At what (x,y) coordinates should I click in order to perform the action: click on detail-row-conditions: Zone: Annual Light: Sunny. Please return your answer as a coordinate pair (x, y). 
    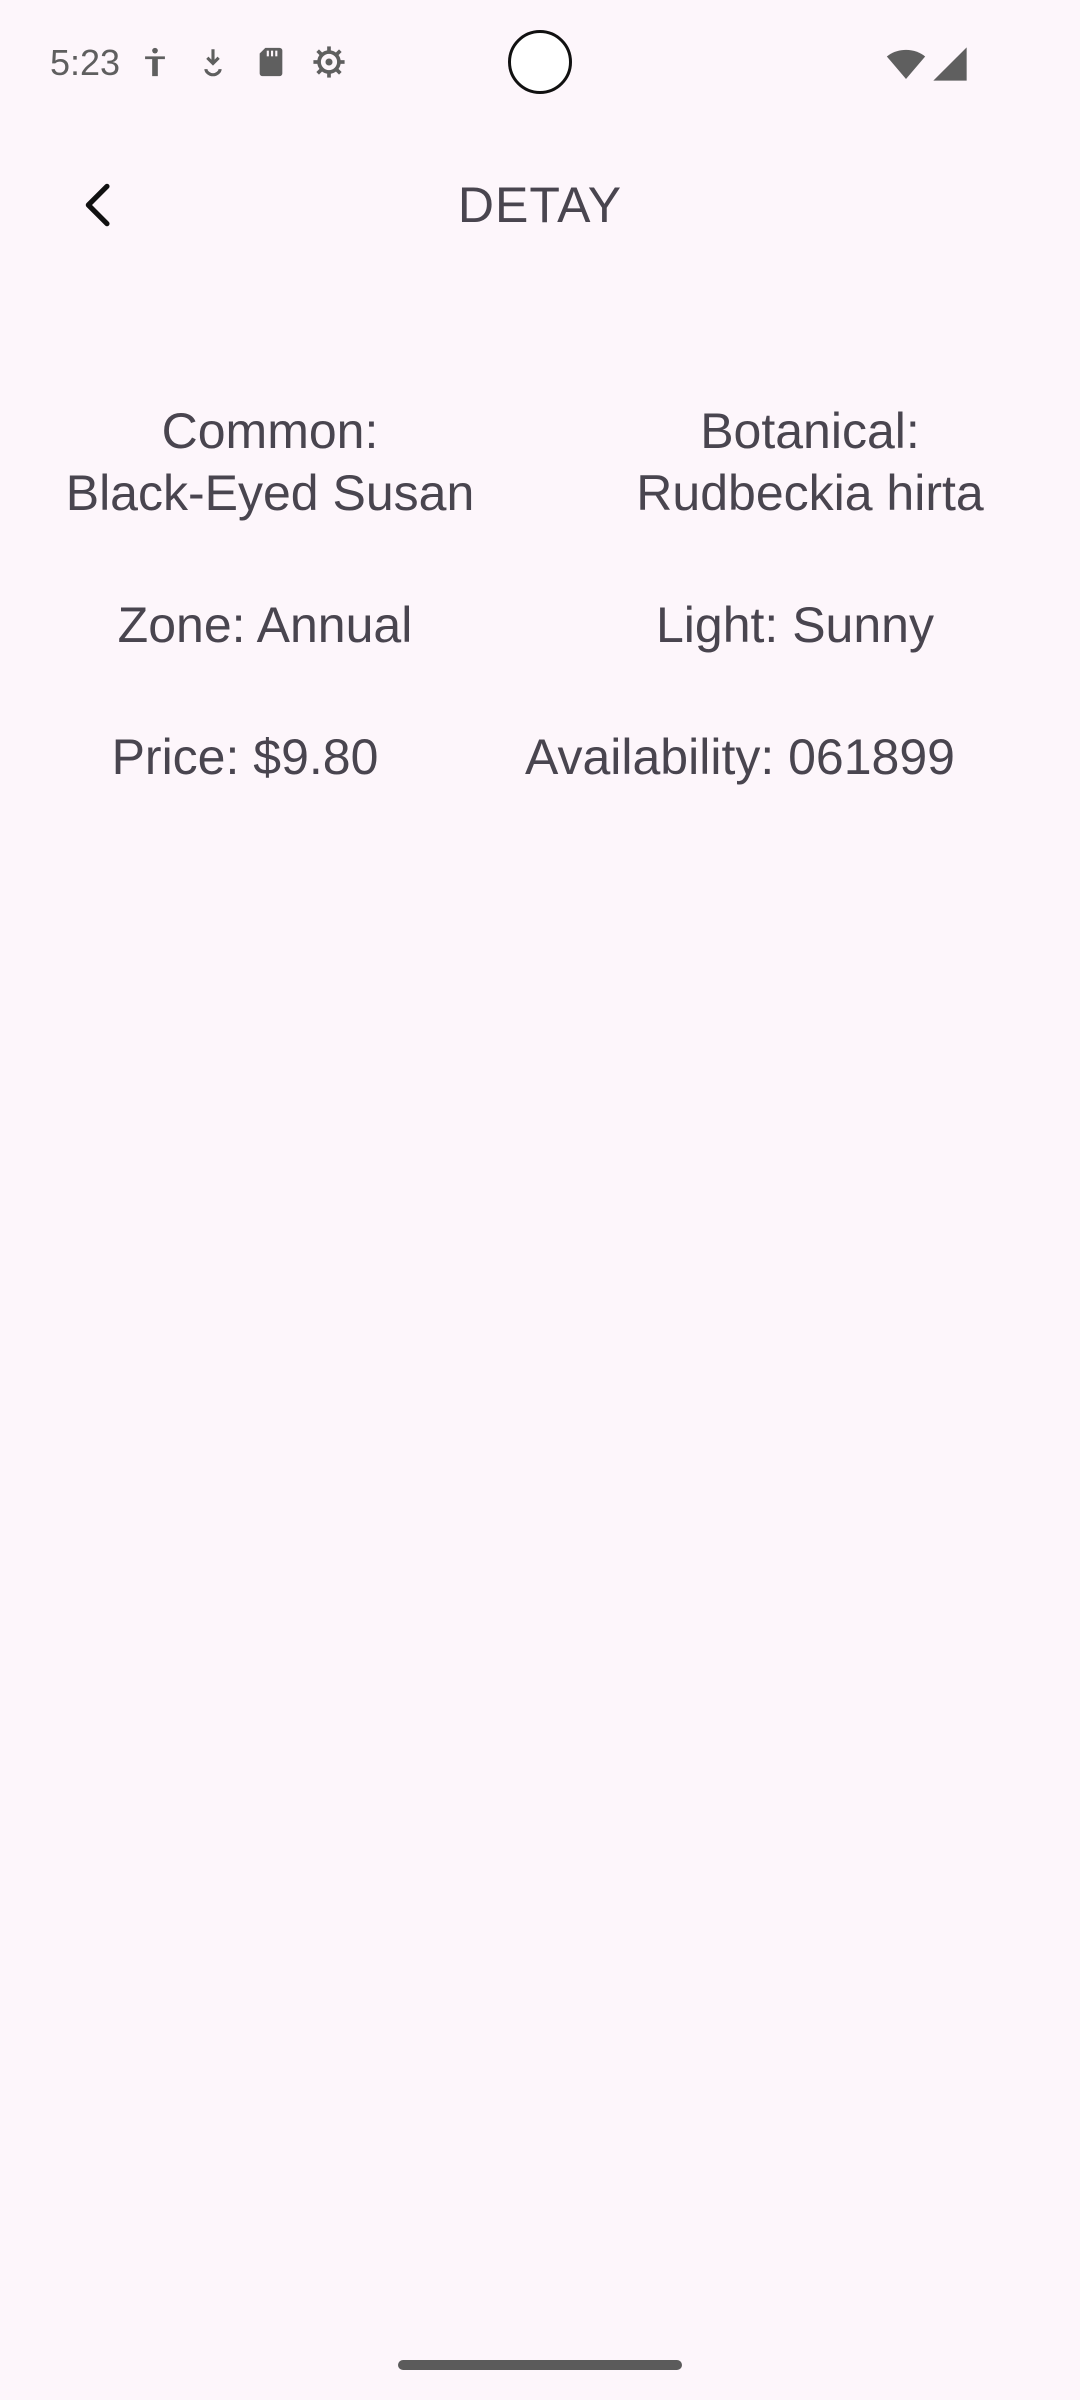
    Looking at the image, I should click on (540, 625).